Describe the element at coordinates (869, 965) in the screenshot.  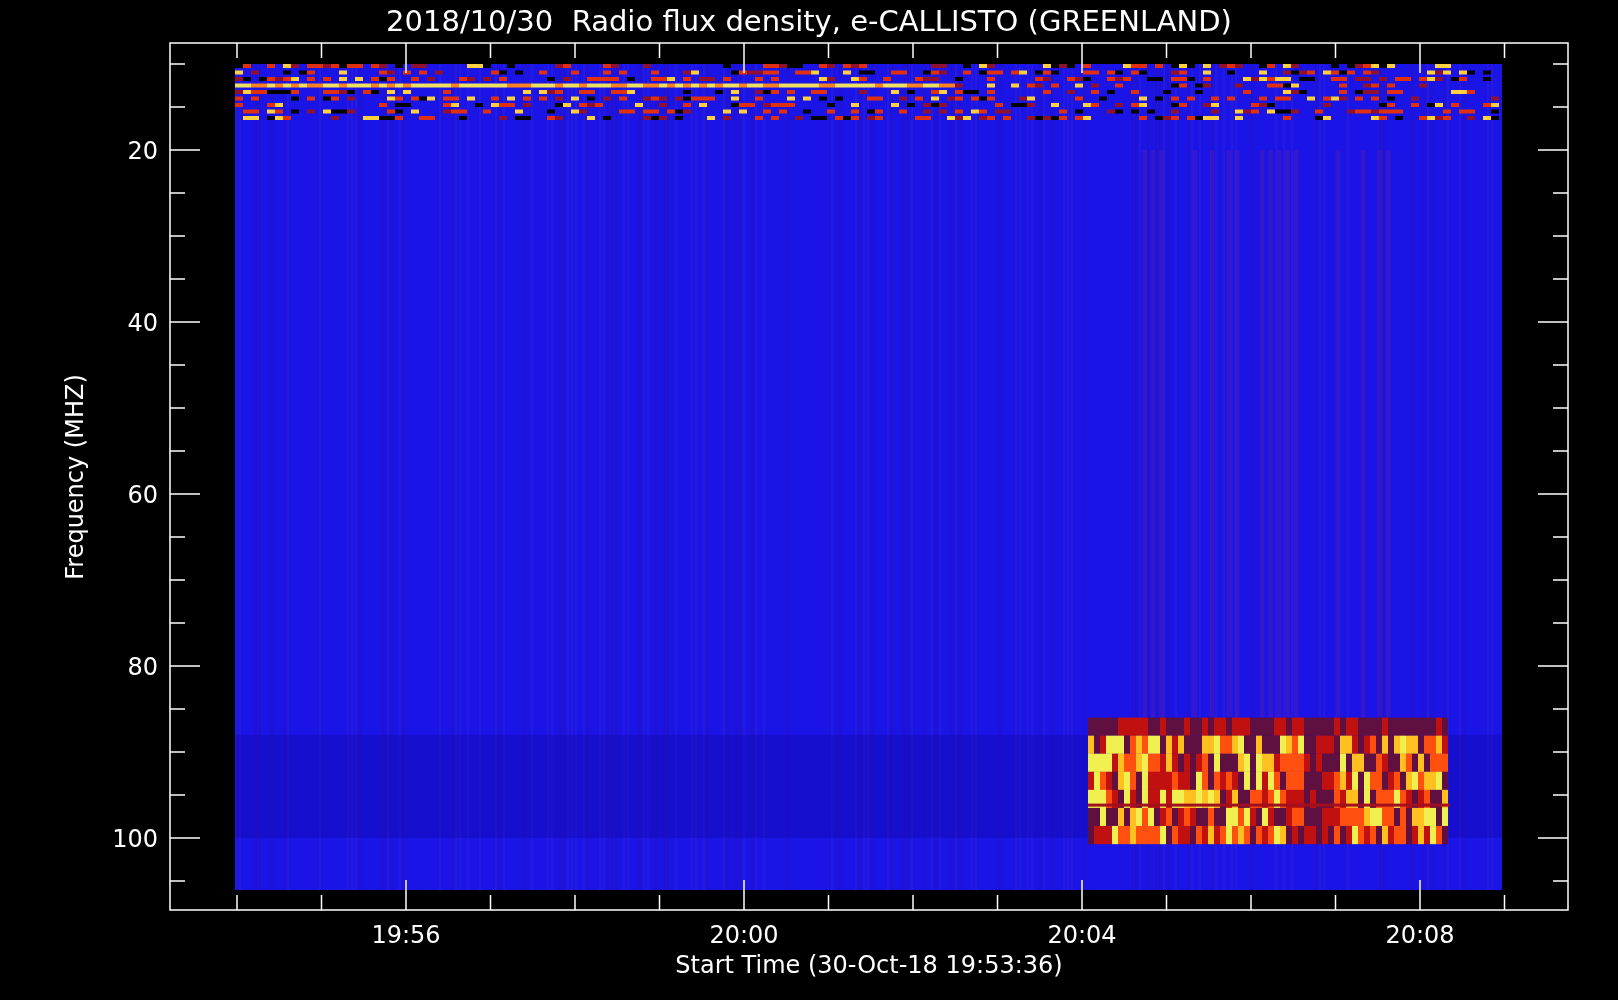
I see `x-axis-label: Start Time (30-Oct-18 19:53:36)` at that location.